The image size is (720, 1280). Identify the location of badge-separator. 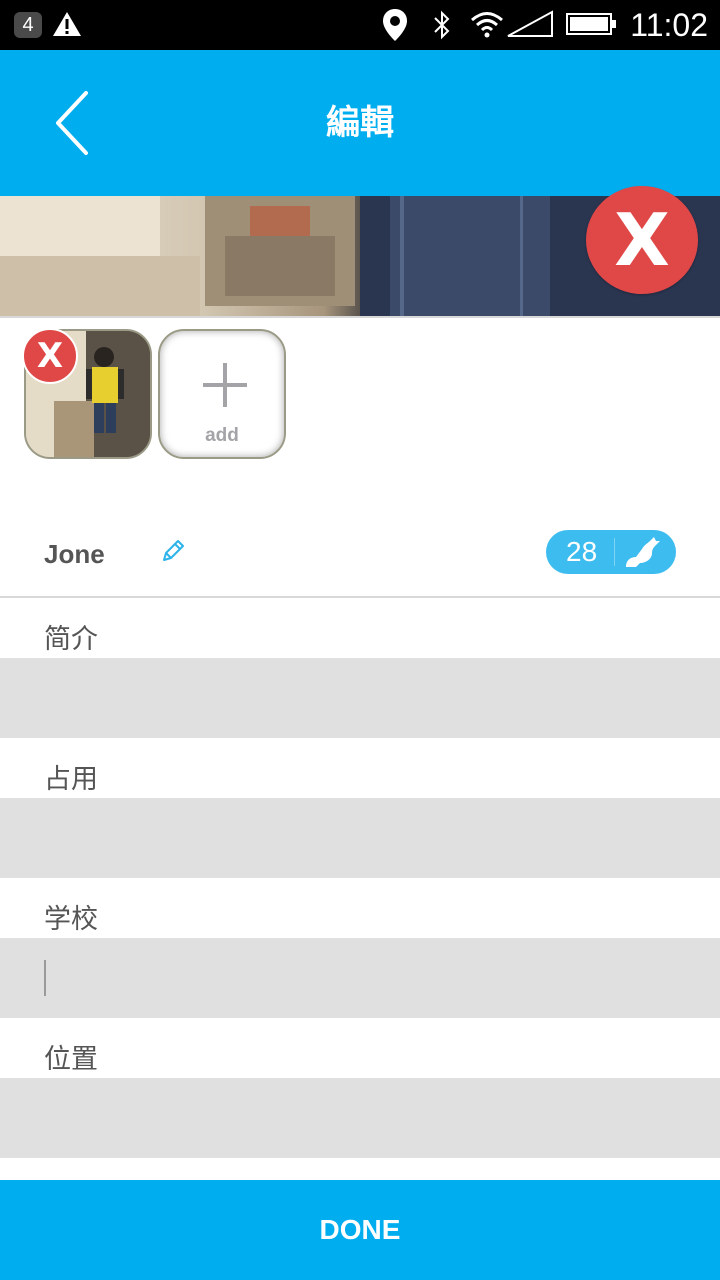
(614, 552).